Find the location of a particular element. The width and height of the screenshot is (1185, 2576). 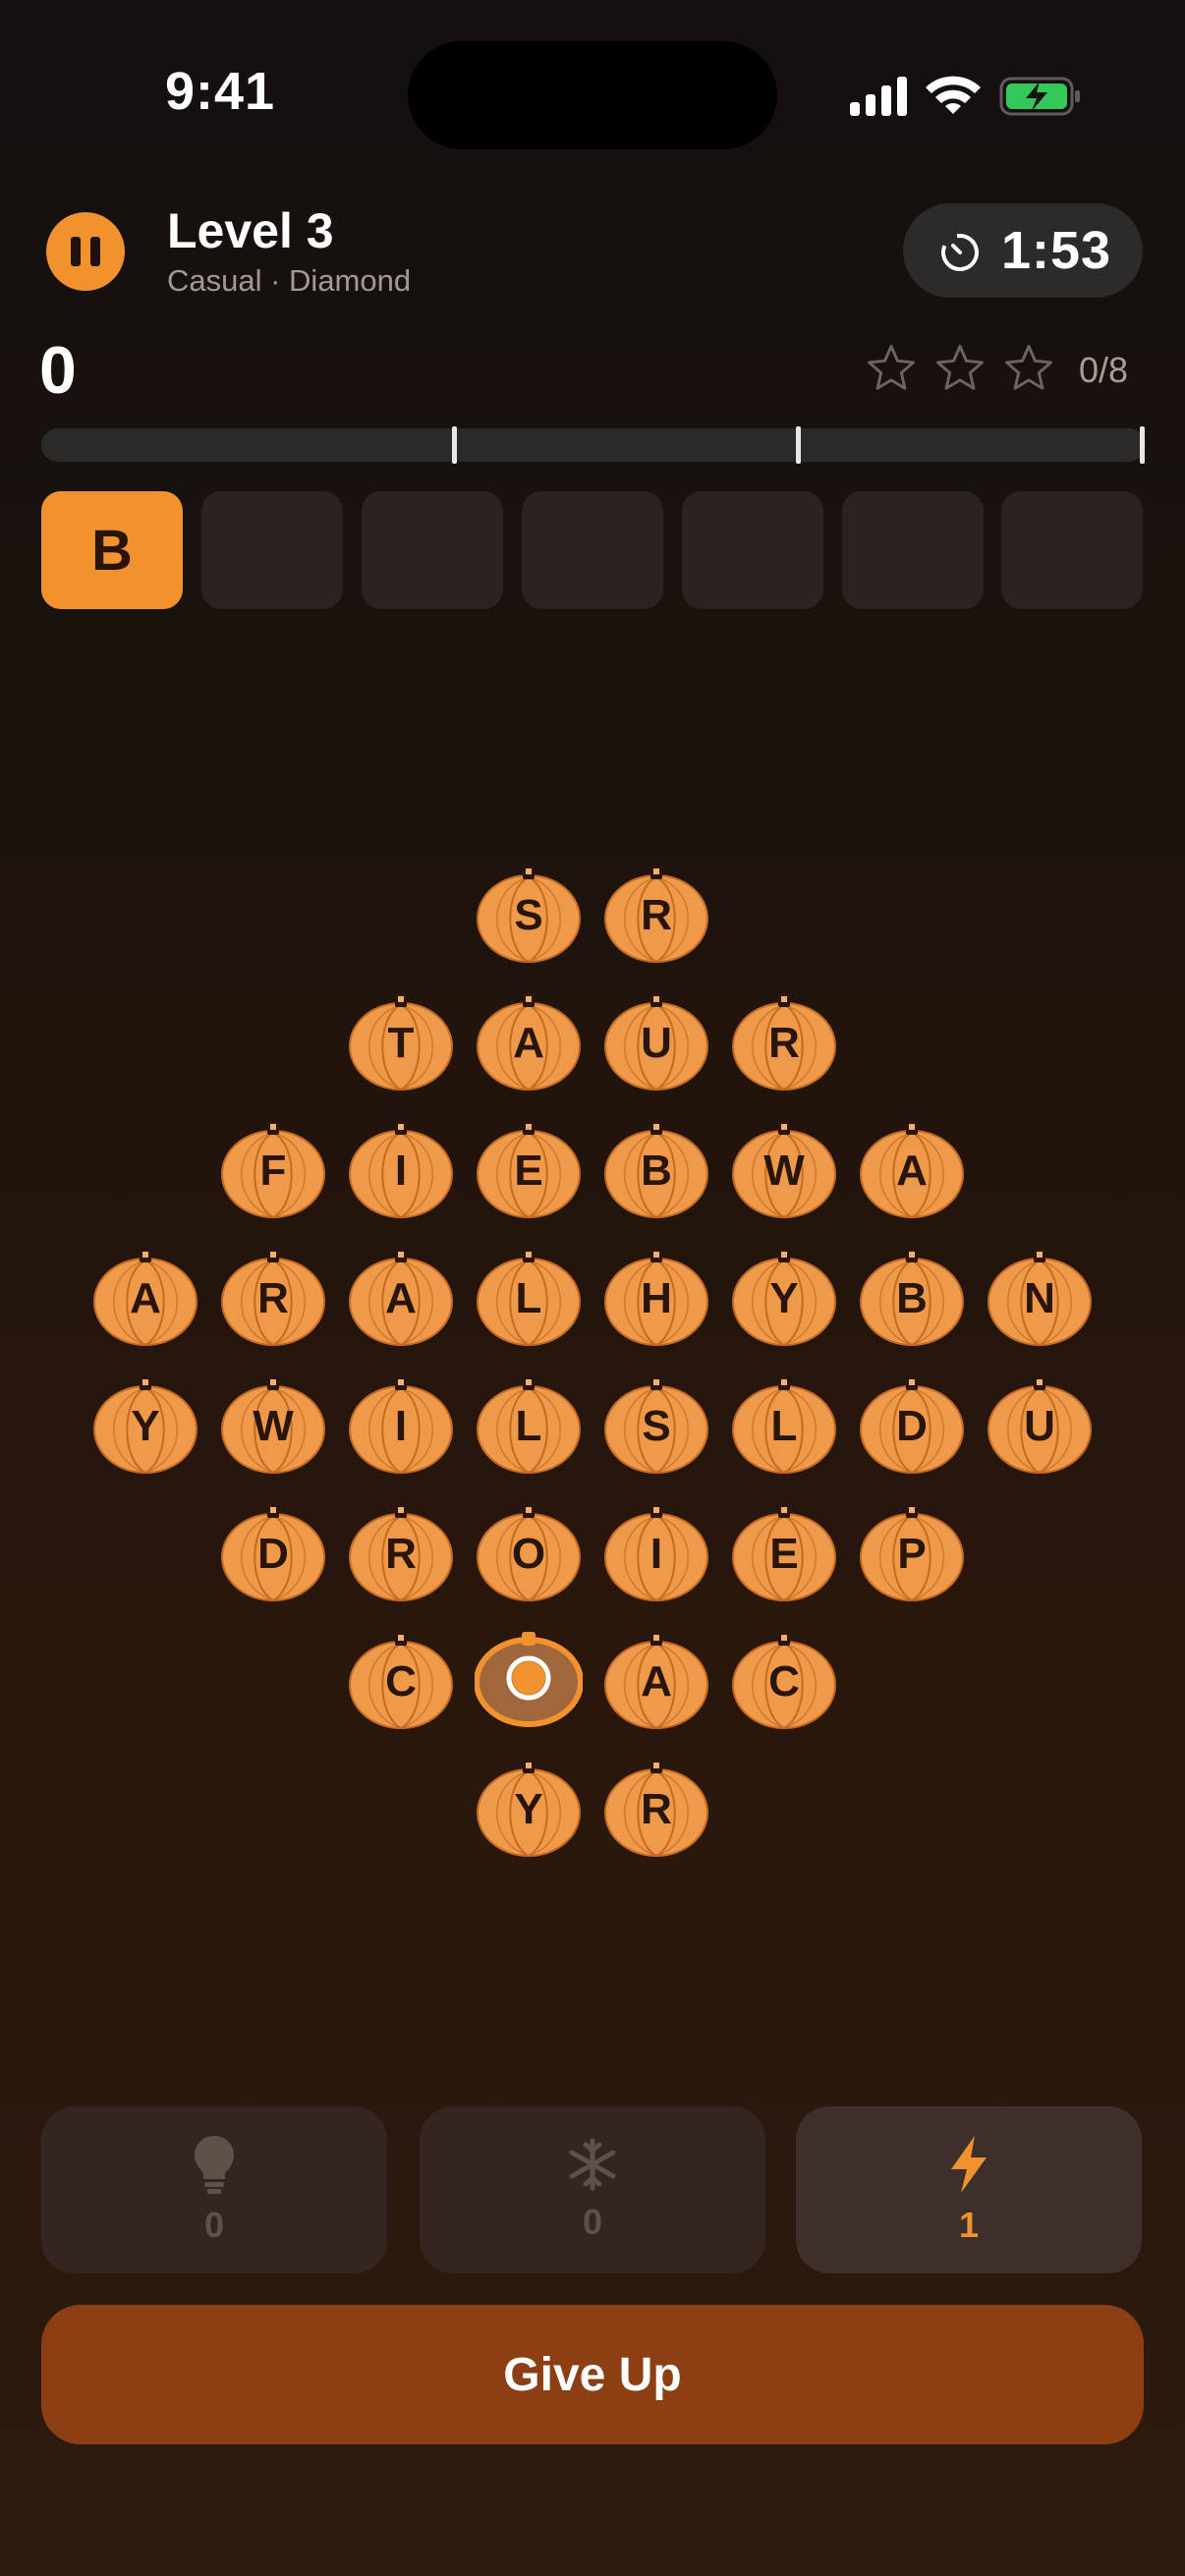

pumpkin-letter: O is located at coordinates (528, 1554).